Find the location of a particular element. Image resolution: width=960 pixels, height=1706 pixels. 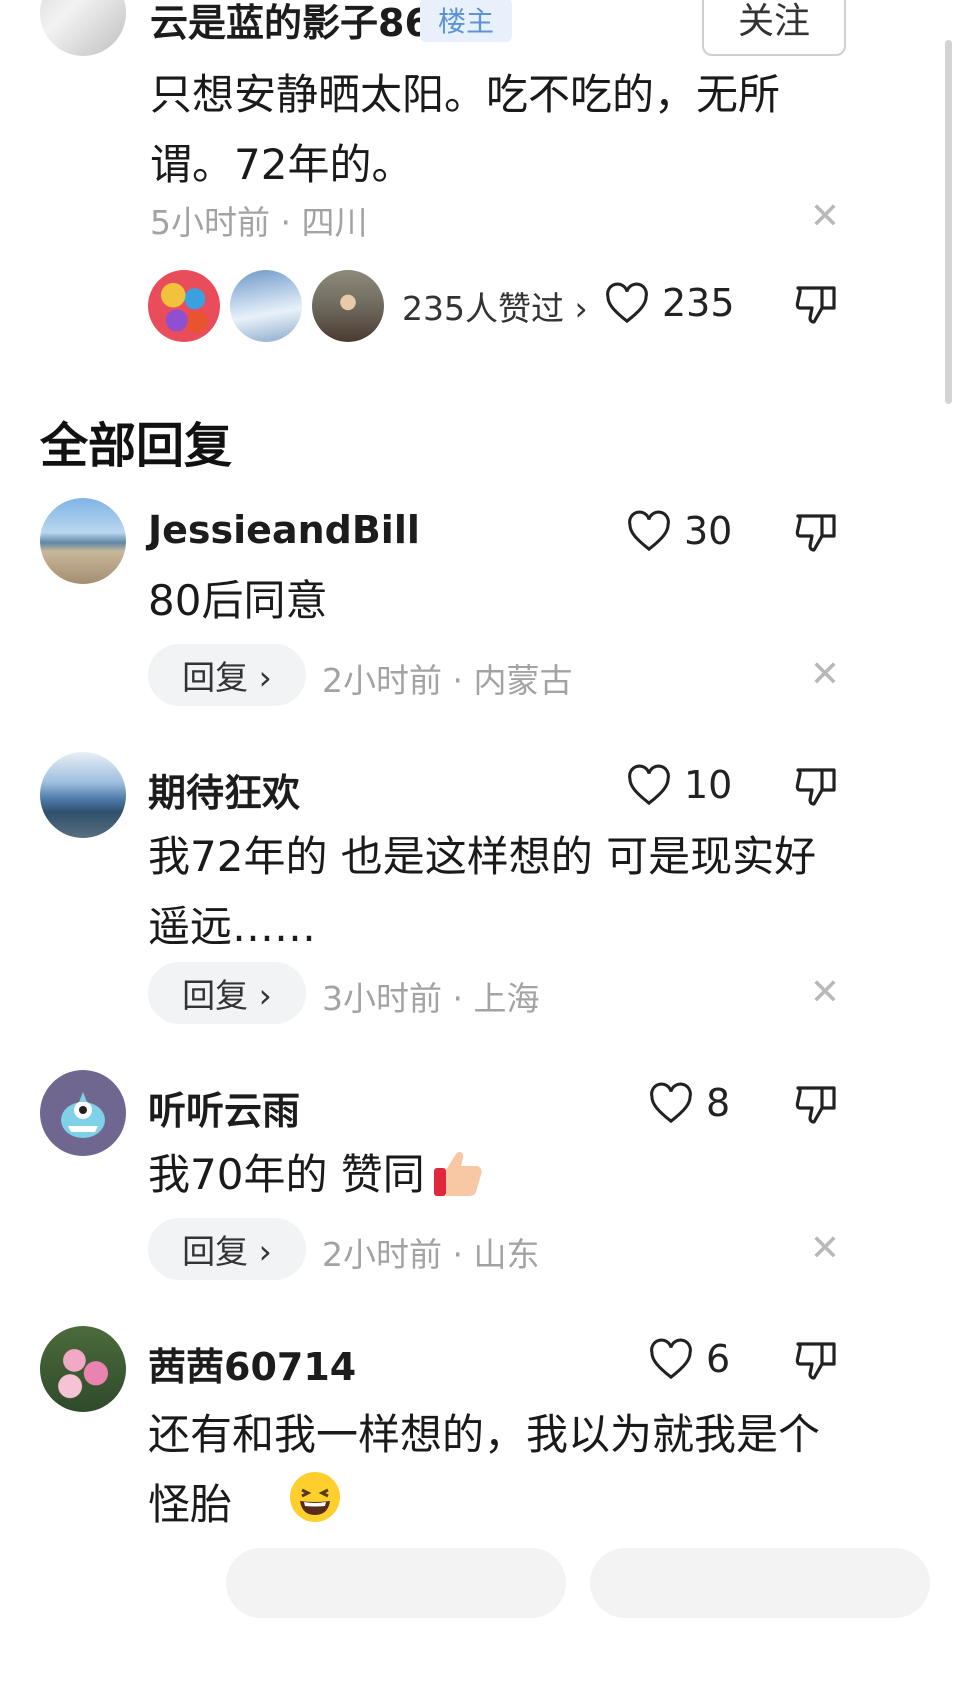

reply-meta: 2小时前 · 内蒙古 is located at coordinates (447, 680).